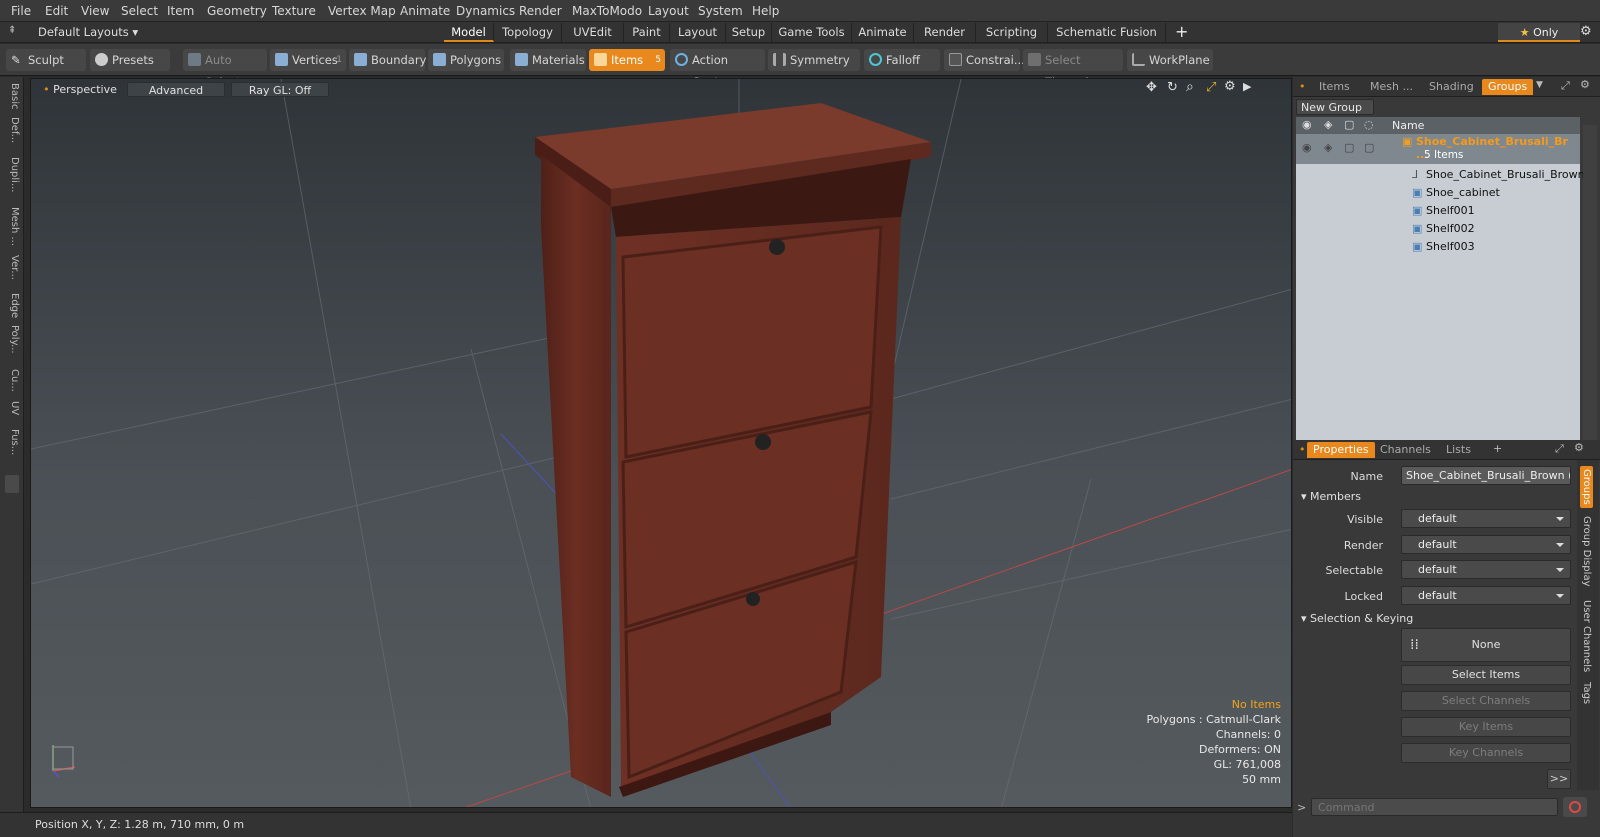 Image resolution: width=1600 pixels, height=837 pixels. I want to click on boundary-button: Boundary, so click(387, 60).